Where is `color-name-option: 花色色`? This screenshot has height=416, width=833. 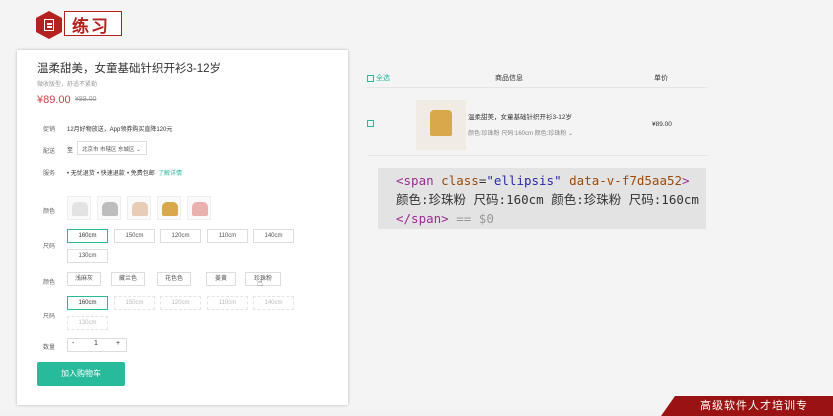
color-name-option: 花色色 is located at coordinates (174, 279).